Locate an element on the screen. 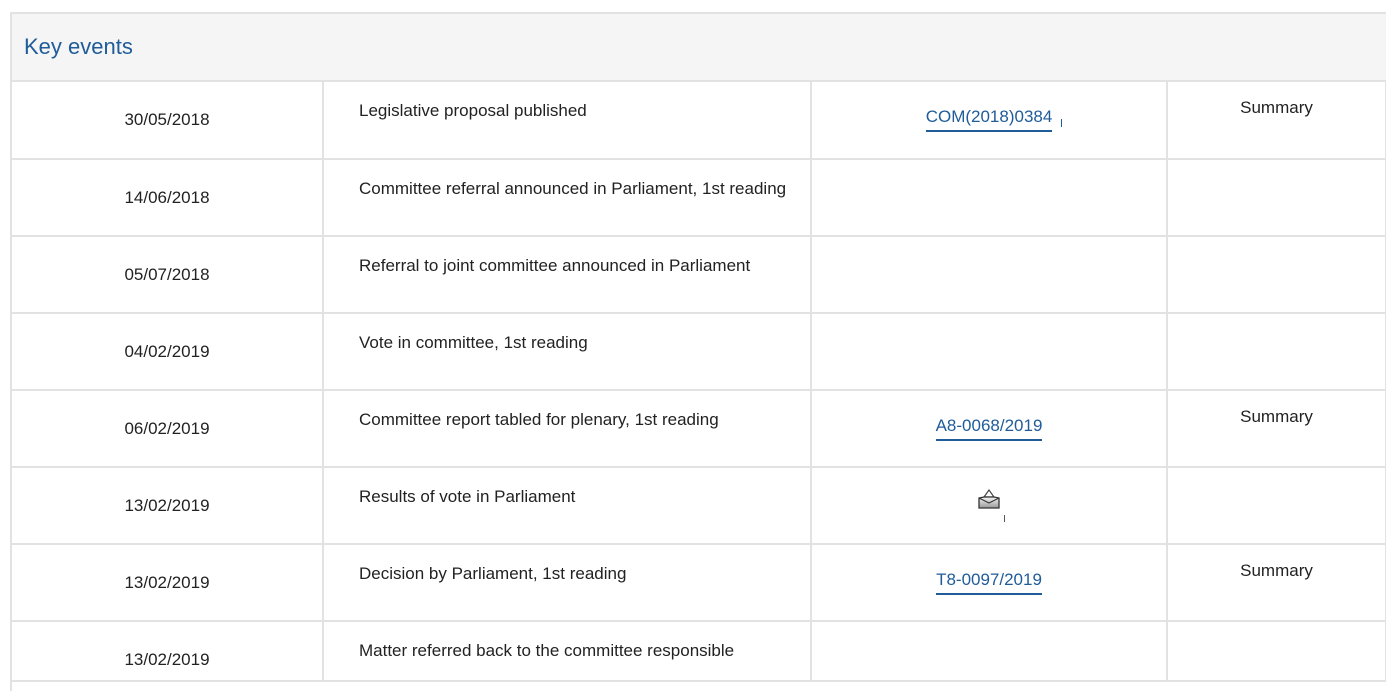  table-row: 13/02/2019 Results of vote in Parliament is located at coordinates (699, 506).